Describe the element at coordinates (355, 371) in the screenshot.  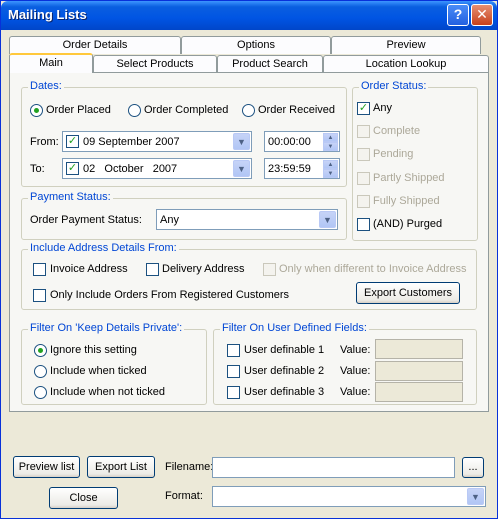
I see `value-2-label: Value:` at that location.